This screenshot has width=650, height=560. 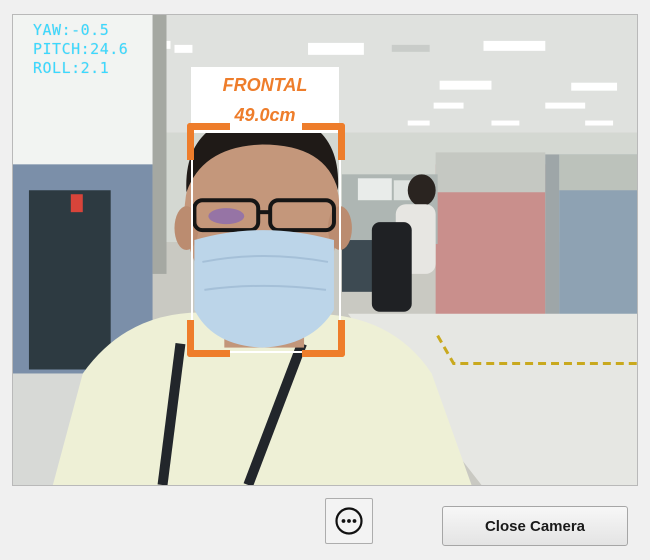 I want to click on more-options-button, so click(x=349, y=521).